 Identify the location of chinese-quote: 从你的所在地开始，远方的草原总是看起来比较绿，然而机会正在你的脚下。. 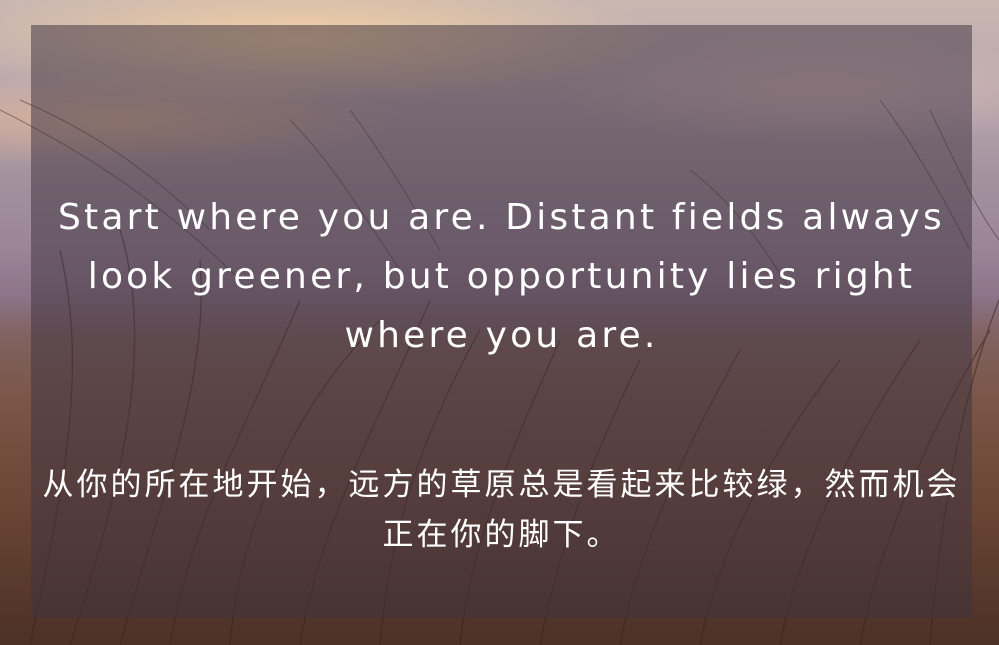
(501, 510).